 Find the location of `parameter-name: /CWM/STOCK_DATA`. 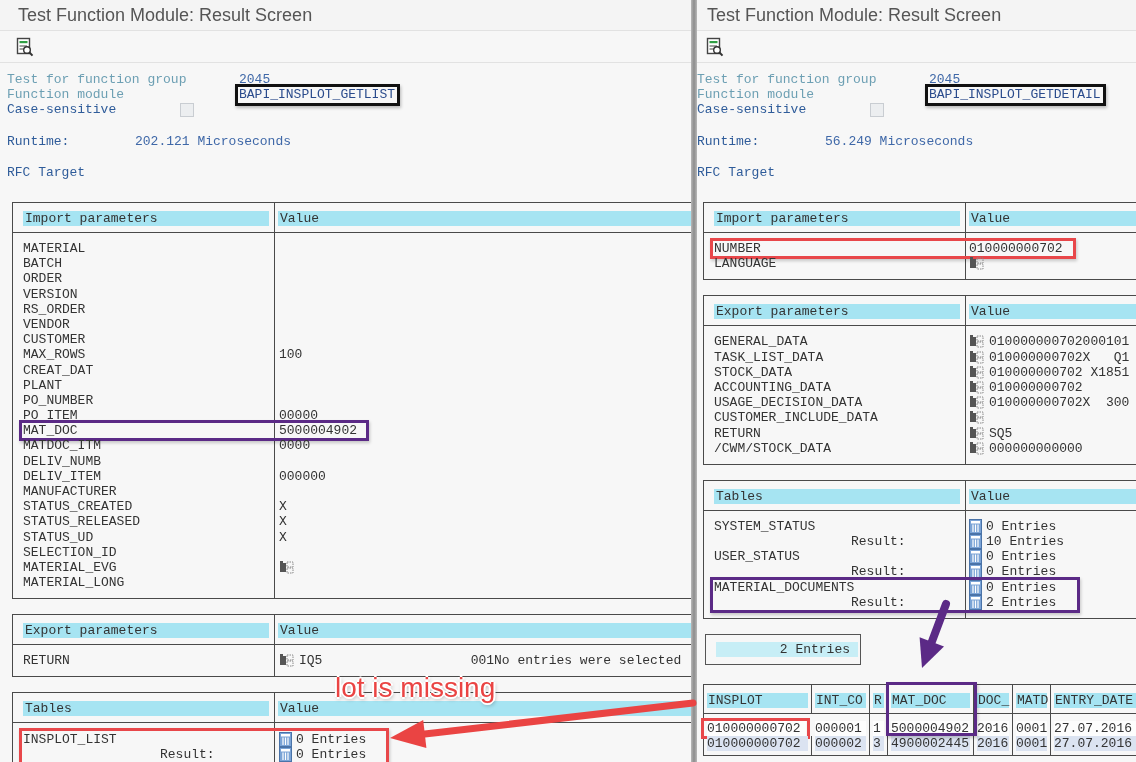

parameter-name: /CWM/STOCK_DATA is located at coordinates (773, 448).